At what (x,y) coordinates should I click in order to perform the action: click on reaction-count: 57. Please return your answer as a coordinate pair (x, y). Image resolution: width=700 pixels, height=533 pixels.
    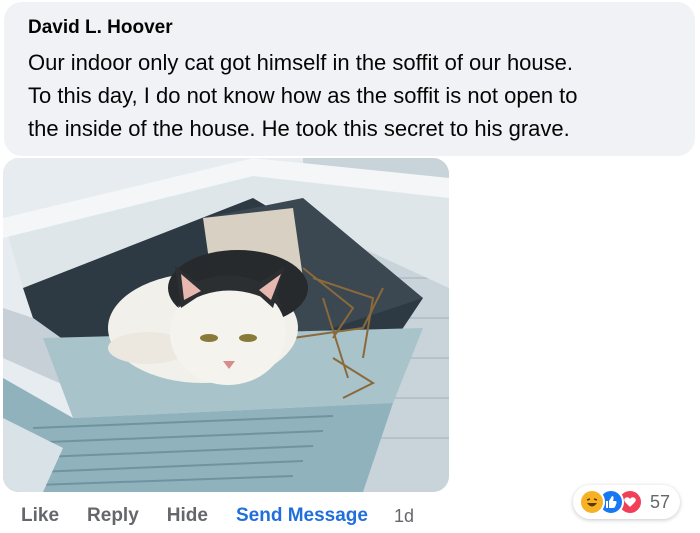
    Looking at the image, I should click on (660, 501).